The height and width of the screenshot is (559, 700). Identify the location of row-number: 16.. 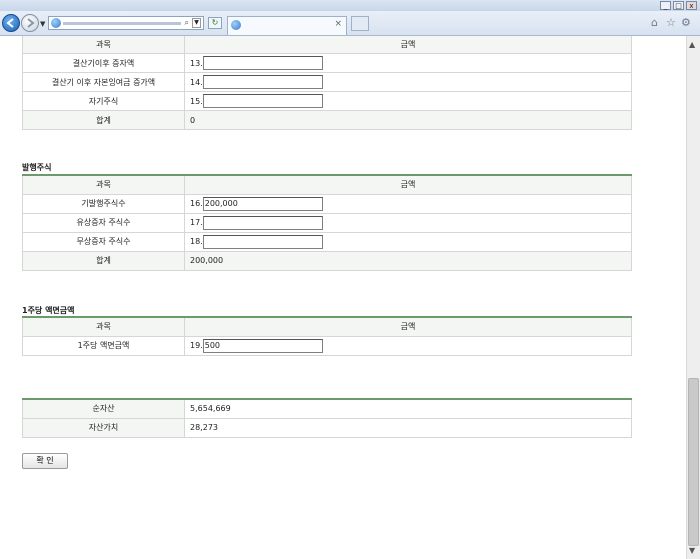
(196, 203).